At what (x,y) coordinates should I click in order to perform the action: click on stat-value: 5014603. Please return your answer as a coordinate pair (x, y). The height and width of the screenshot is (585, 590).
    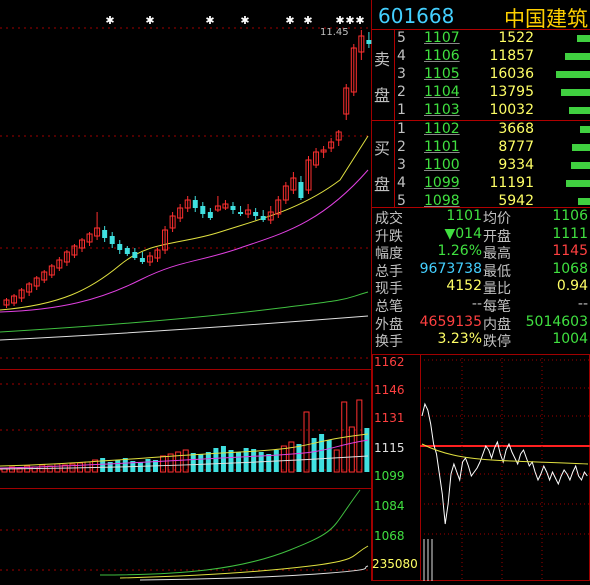
    Looking at the image, I should click on (556, 321).